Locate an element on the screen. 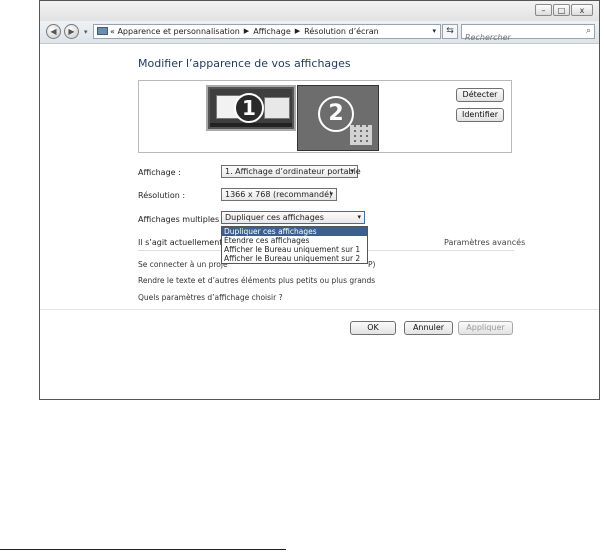  address-dropdown-icon: ▾ is located at coordinates (434, 31).